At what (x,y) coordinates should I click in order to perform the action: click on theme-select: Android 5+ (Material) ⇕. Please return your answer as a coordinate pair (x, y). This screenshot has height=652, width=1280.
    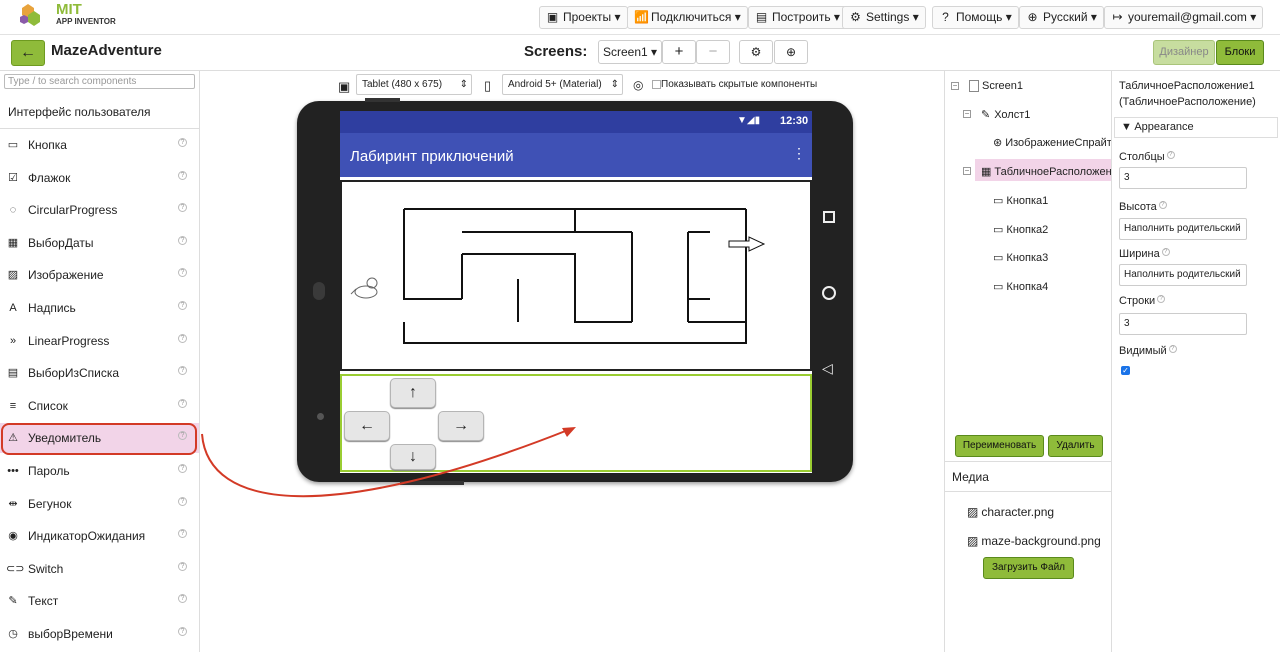
    Looking at the image, I should click on (562, 84).